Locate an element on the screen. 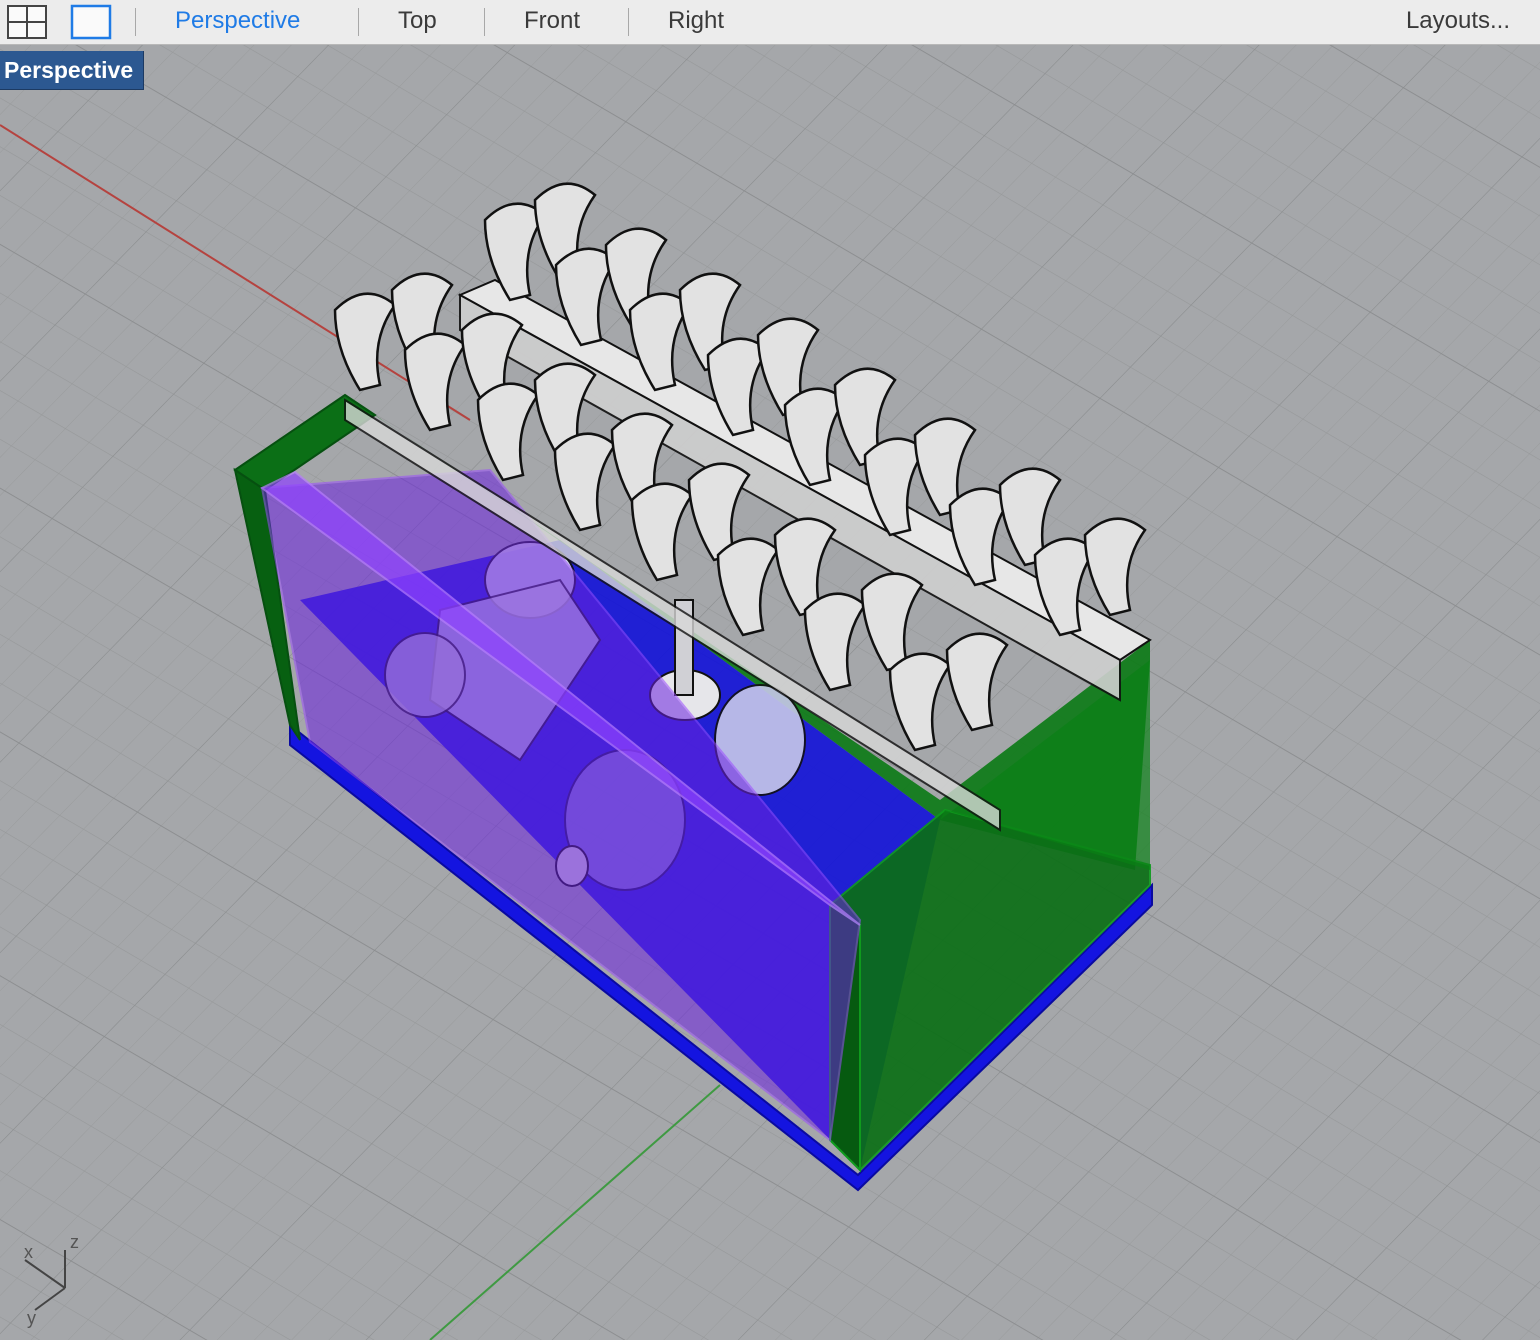  tab-perspective: Perspective is located at coordinates (237, 21).